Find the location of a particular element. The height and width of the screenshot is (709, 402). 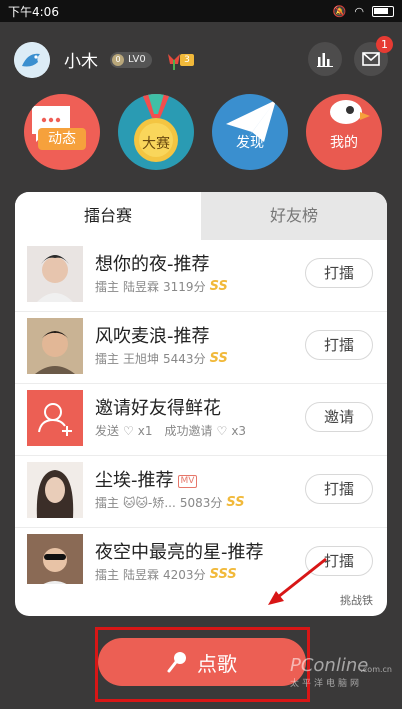

top-header: 小木 0 LV0 3 1 is located at coordinates (201, 59).